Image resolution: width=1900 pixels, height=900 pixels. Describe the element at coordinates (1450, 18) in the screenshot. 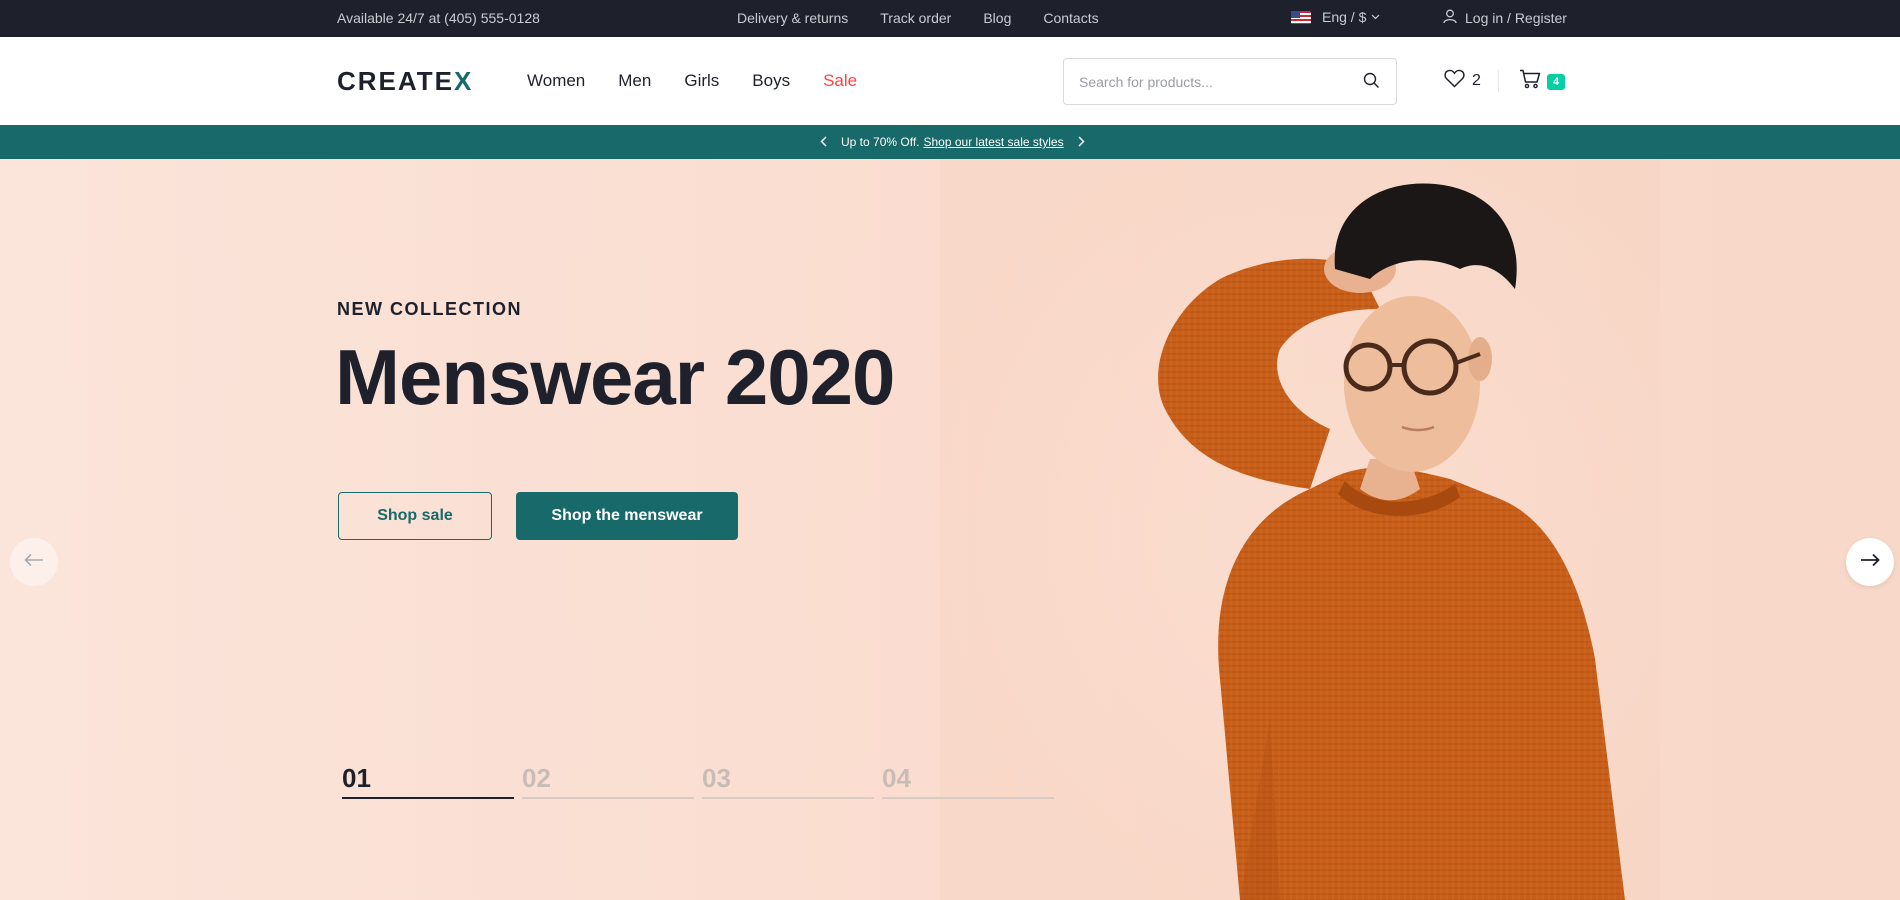

I see `user-icon` at that location.